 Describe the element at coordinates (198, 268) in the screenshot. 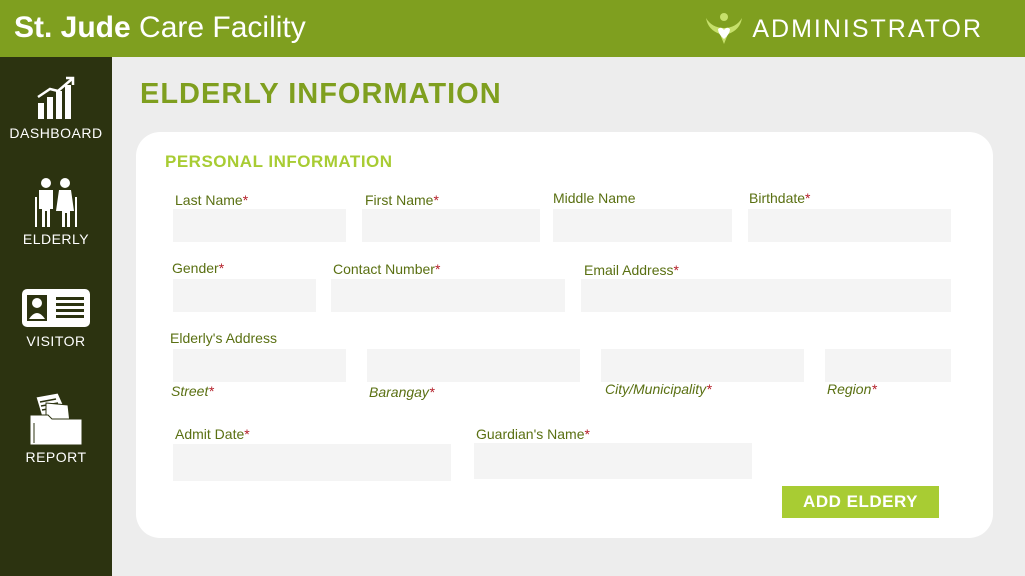

I see `gender-label: Gender*` at that location.